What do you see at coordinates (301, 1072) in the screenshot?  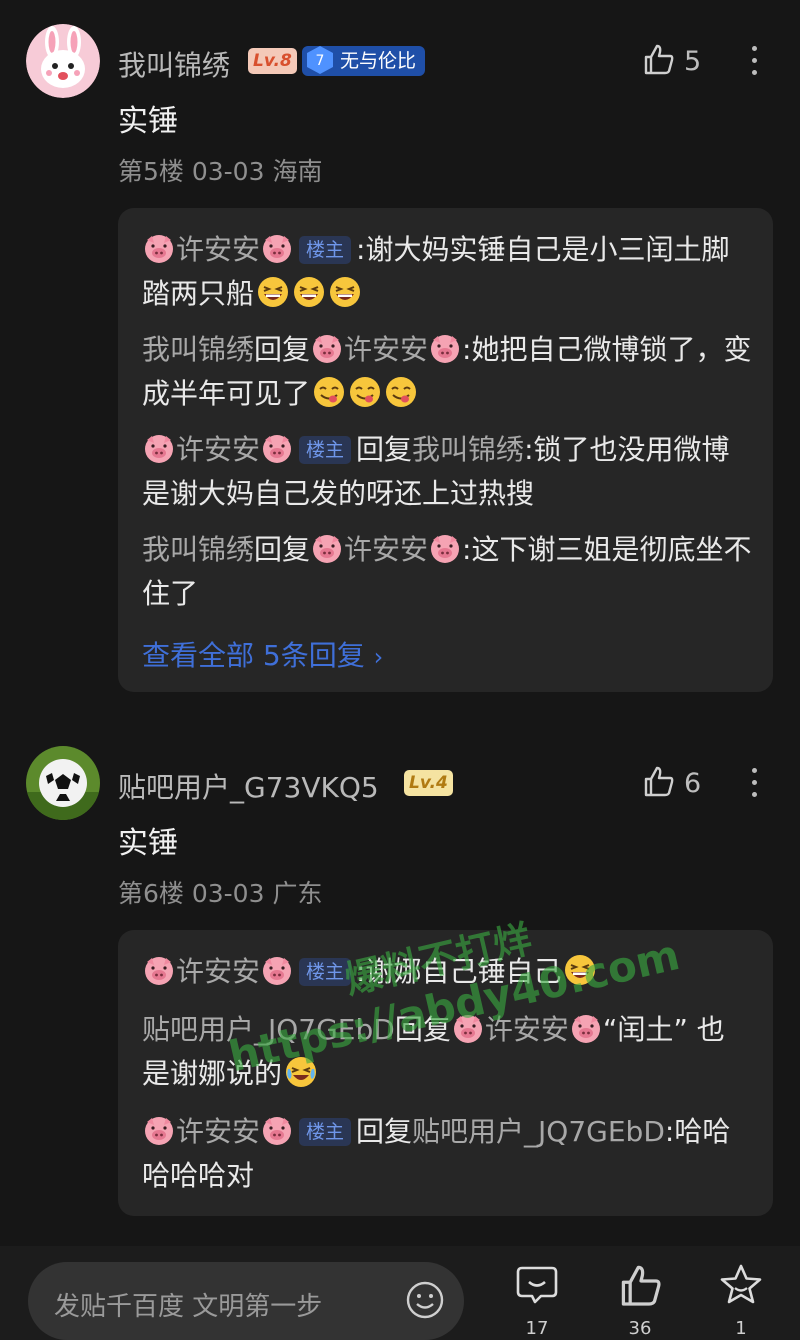 I see `crying-laughing-emoji-icon` at bounding box center [301, 1072].